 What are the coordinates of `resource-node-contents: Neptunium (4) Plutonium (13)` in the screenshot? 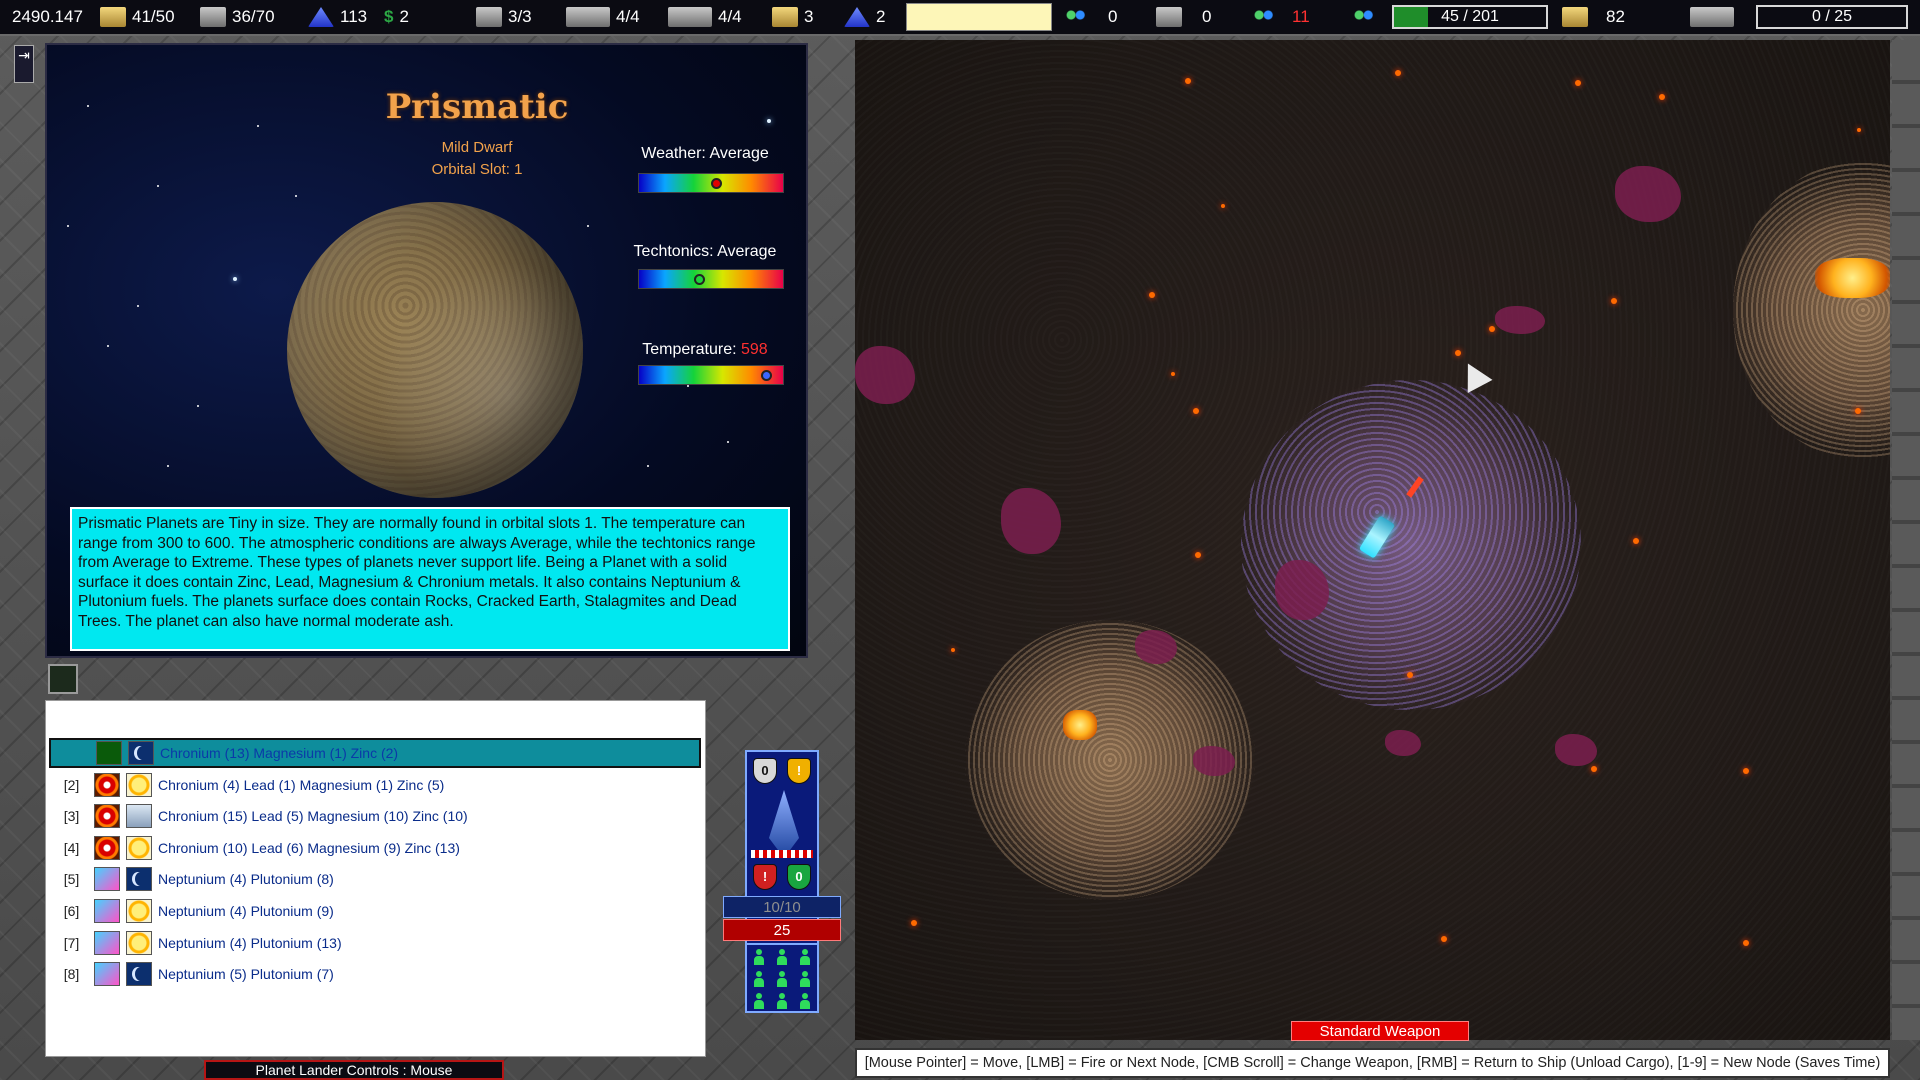 It's located at (250, 942).